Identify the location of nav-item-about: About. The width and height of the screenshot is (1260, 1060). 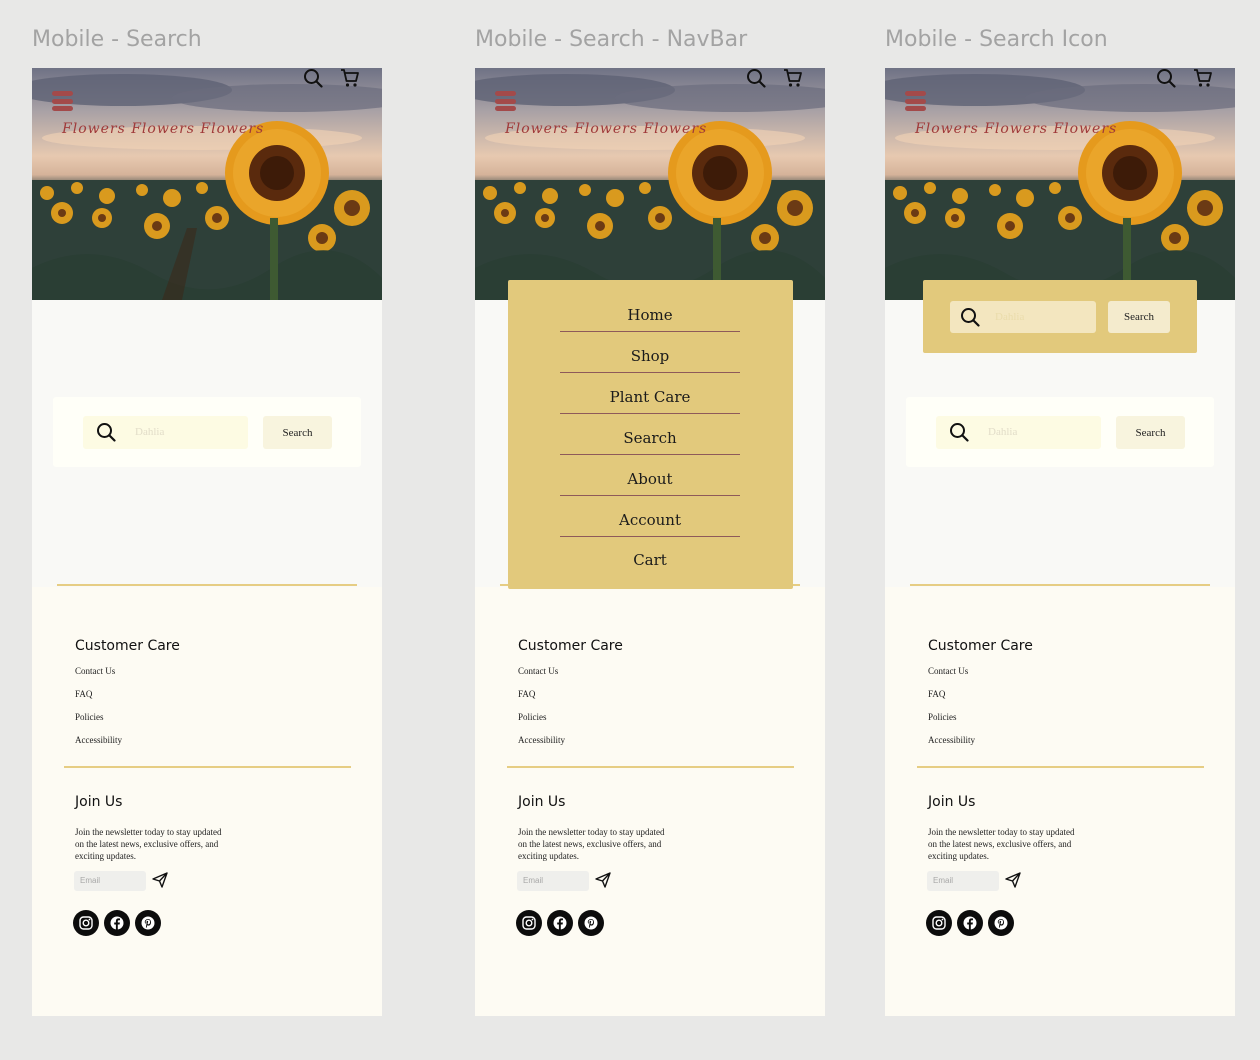
(650, 483).